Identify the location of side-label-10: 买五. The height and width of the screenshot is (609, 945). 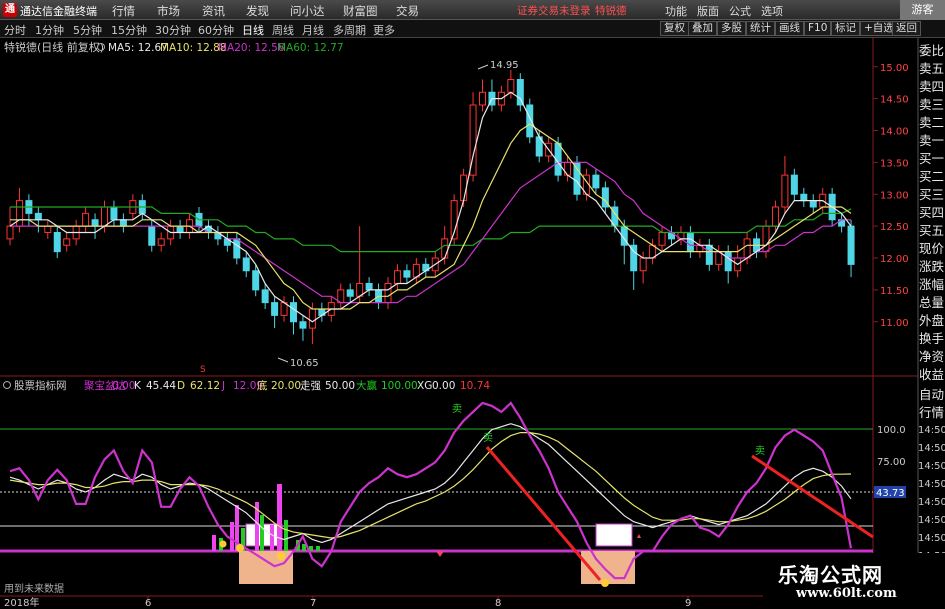
(931, 231).